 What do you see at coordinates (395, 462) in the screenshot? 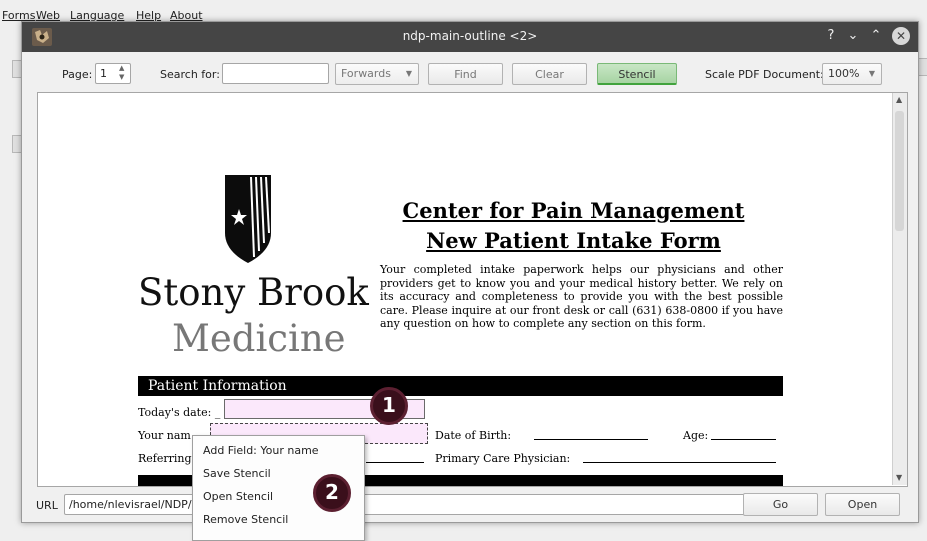
I see `referring-line` at bounding box center [395, 462].